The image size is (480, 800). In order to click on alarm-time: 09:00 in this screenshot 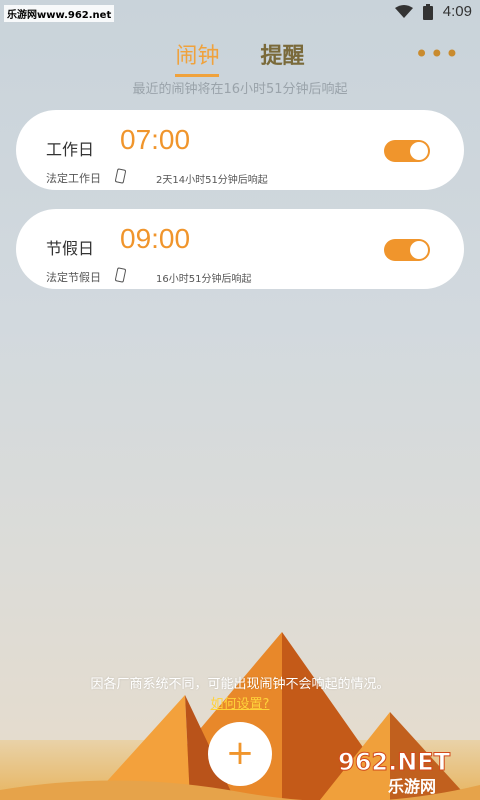, I will do `click(155, 238)`.